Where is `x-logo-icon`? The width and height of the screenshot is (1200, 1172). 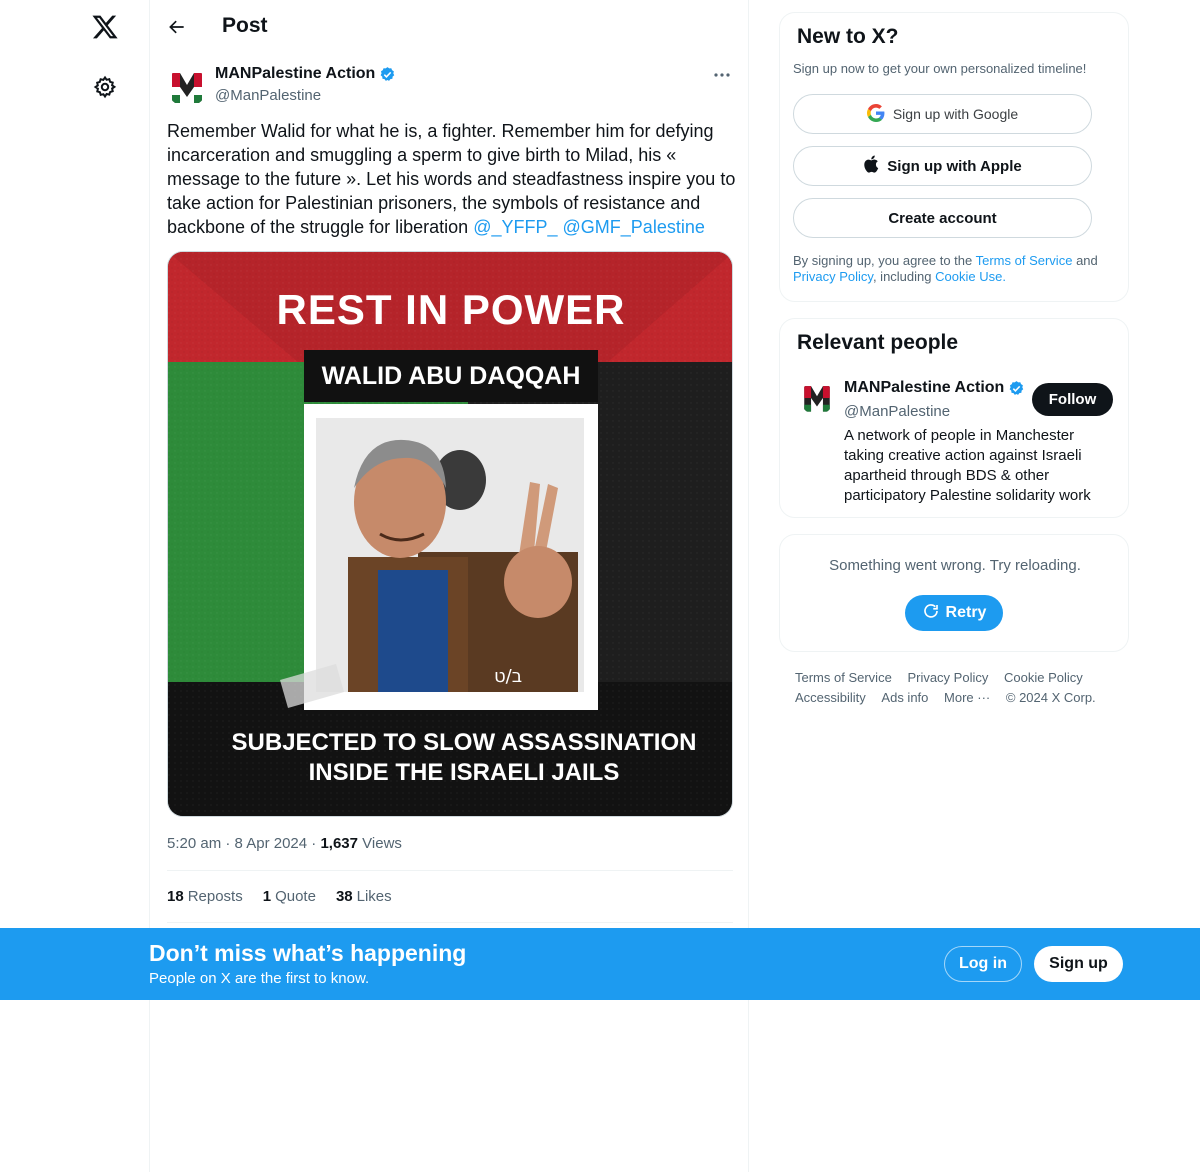
x-logo-icon is located at coordinates (105, 27).